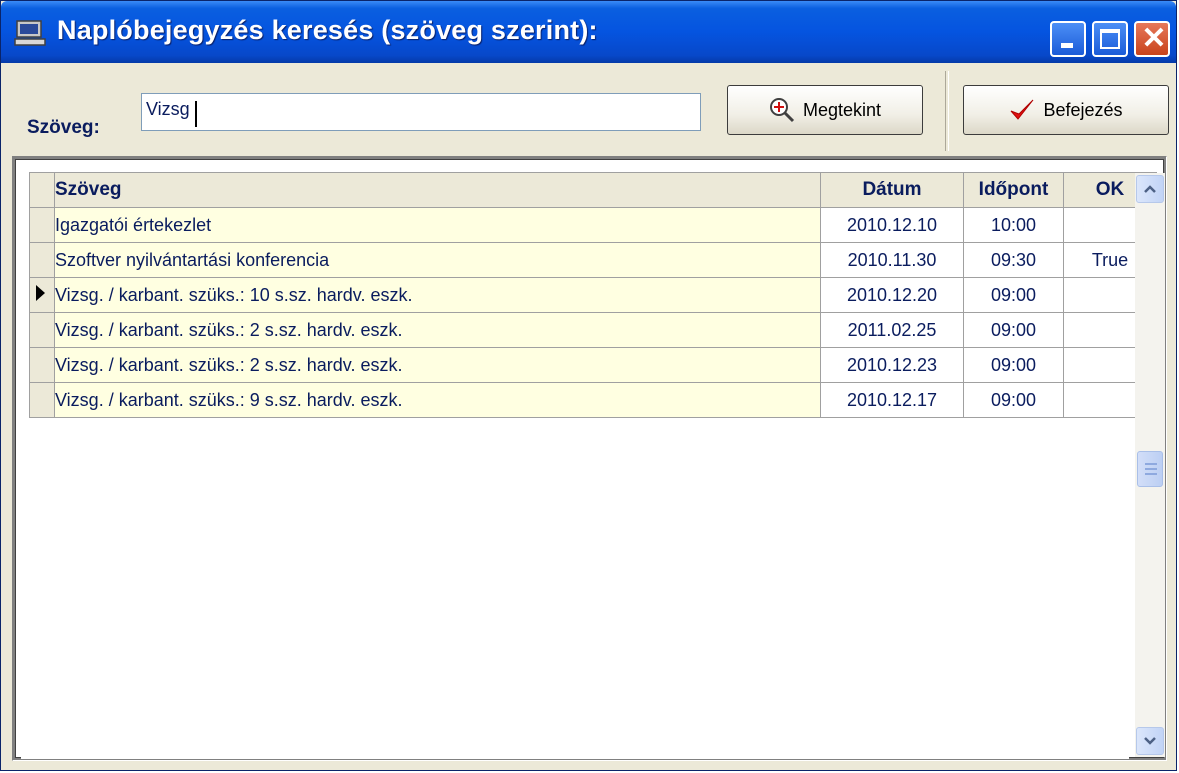 This screenshot has height=773, width=1179. What do you see at coordinates (421, 112) in the screenshot?
I see `search-input` at bounding box center [421, 112].